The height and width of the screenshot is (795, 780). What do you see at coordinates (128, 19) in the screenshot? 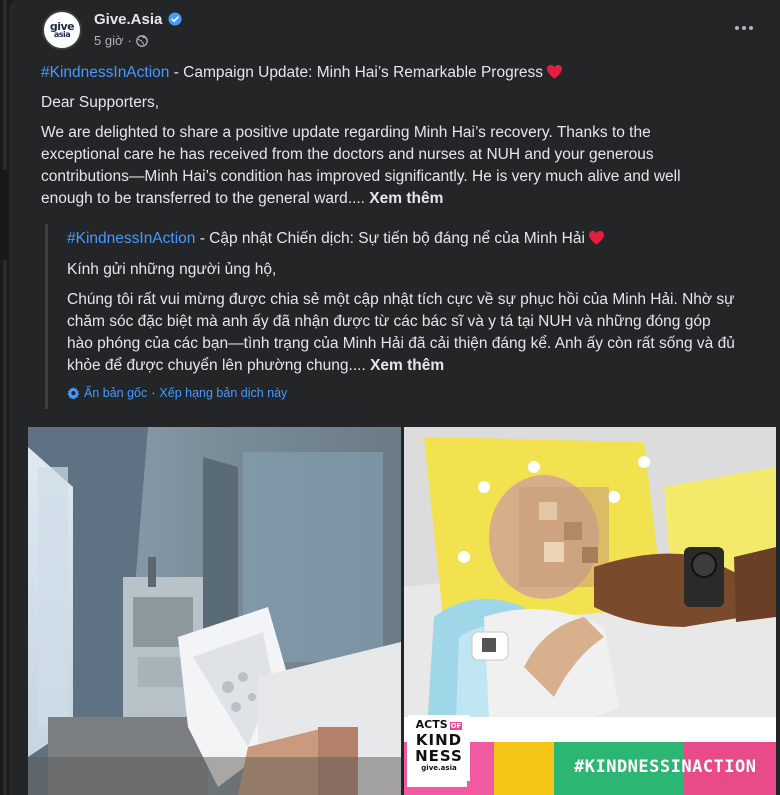
I see `page-name: Give.Asia` at bounding box center [128, 19].